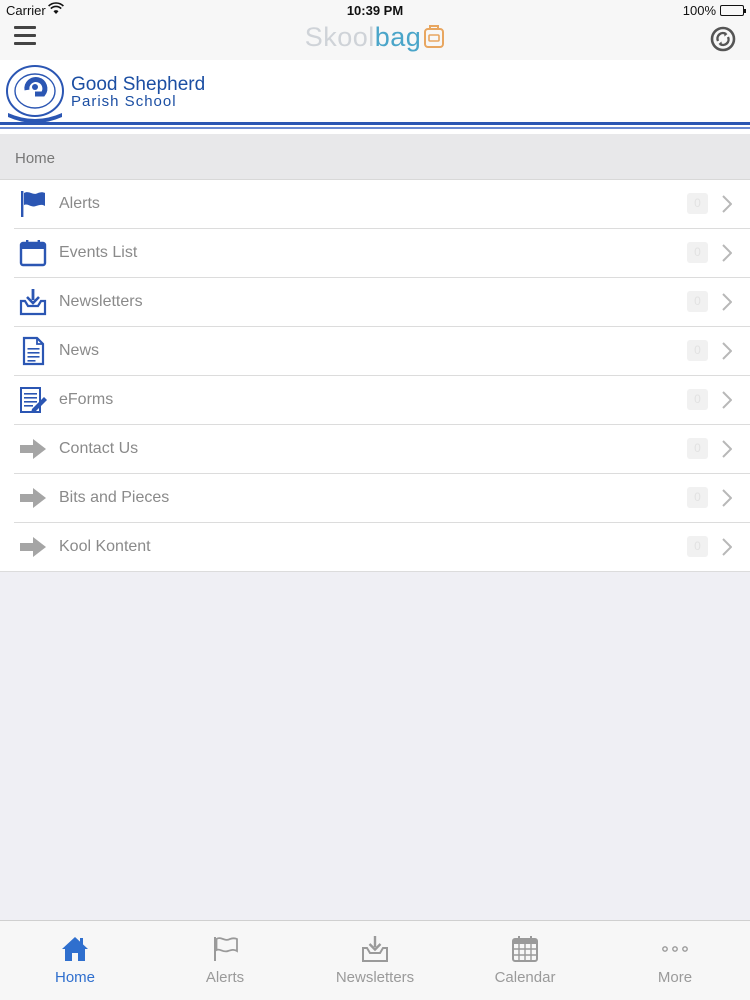  What do you see at coordinates (75, 949) in the screenshot?
I see `home-icon` at bounding box center [75, 949].